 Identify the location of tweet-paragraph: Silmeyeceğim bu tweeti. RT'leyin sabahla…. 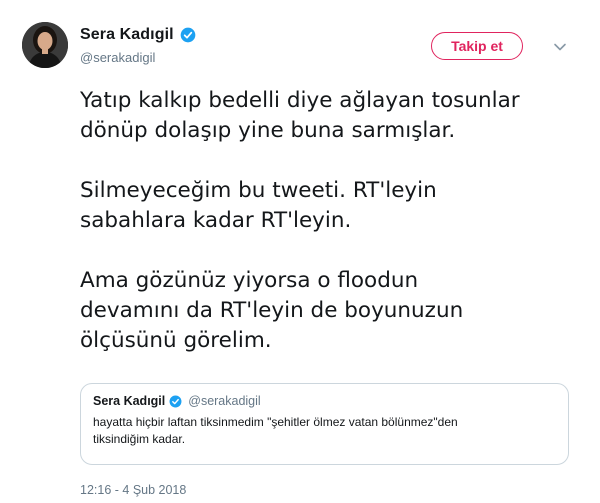
(330, 206).